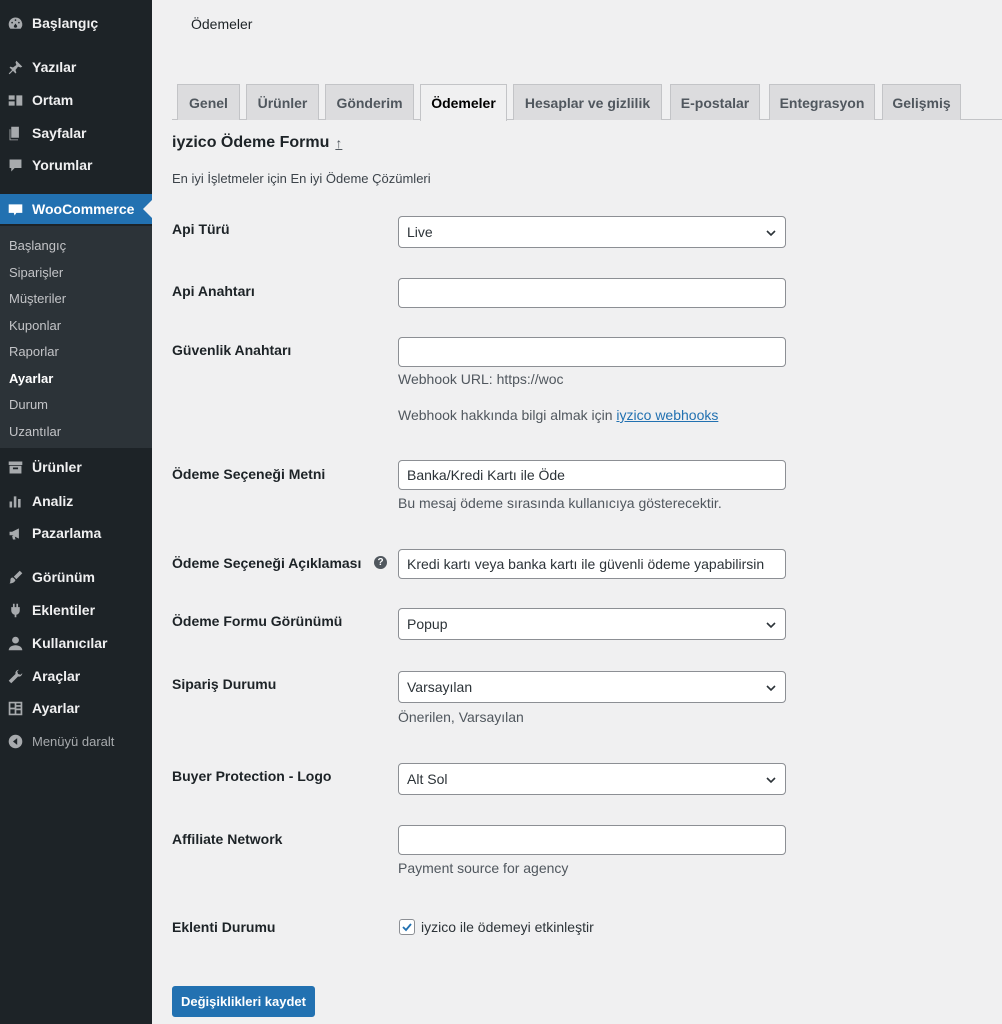  Describe the element at coordinates (505, 415) in the screenshot. I see `webhook-info-text: Webhook hakkında bilgi almak için` at that location.